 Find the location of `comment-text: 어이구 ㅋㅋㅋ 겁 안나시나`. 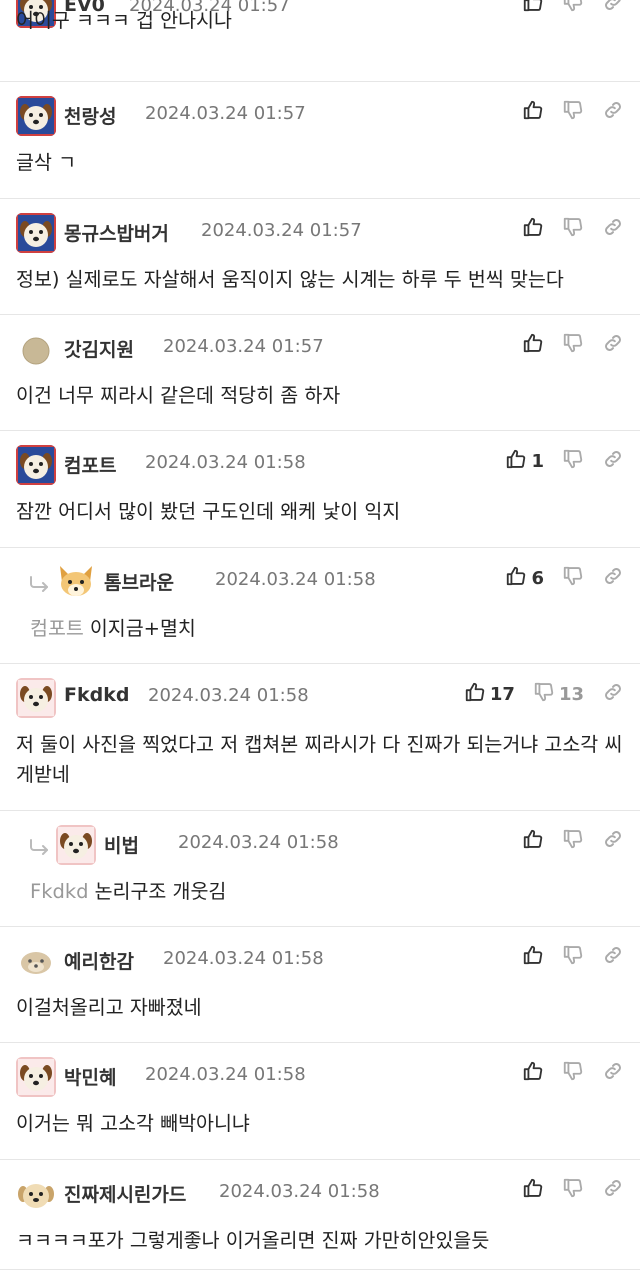

comment-text: 어이구 ㅋㅋㅋ 겁 안나시나 is located at coordinates (124, 20).